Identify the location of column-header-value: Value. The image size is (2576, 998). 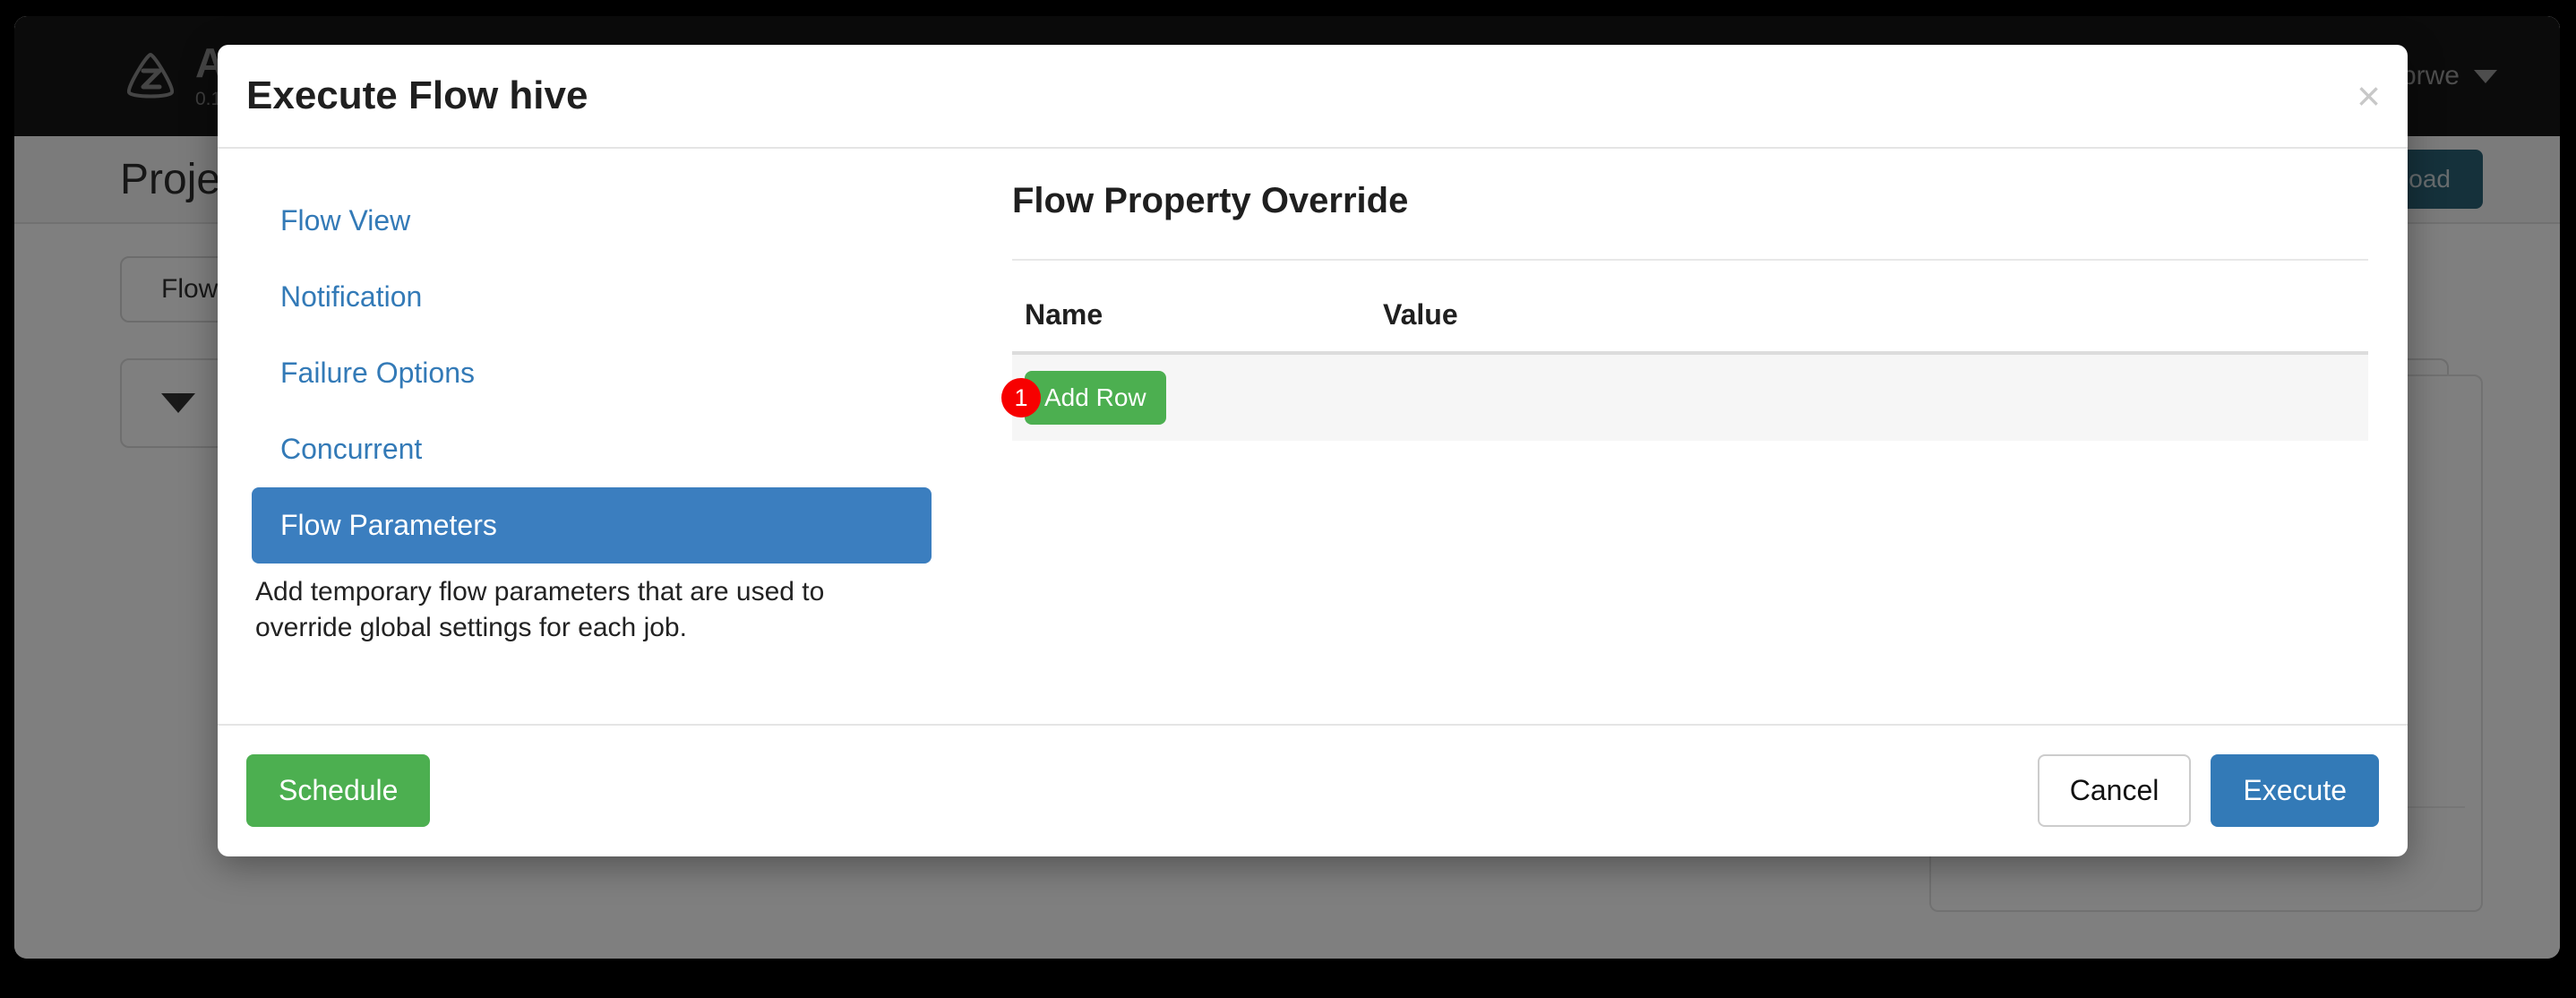
(1869, 309).